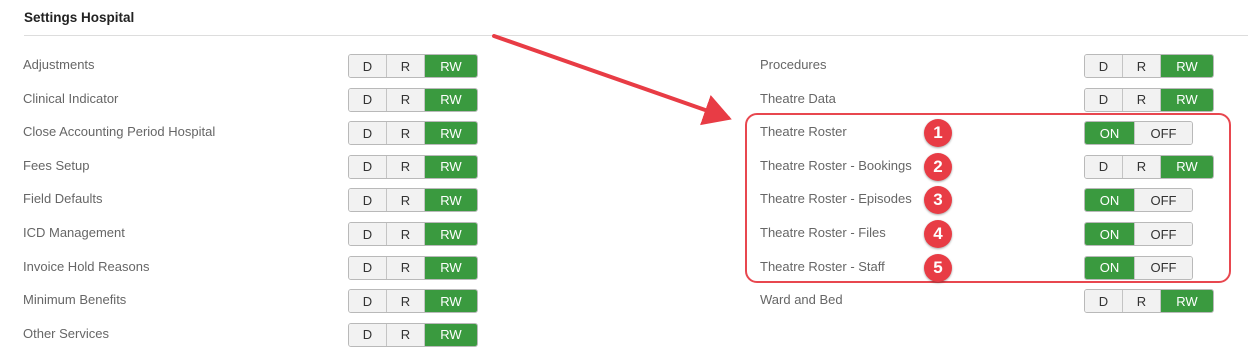  What do you see at coordinates (938, 234) in the screenshot?
I see `annotation-number-badge: 4` at bounding box center [938, 234].